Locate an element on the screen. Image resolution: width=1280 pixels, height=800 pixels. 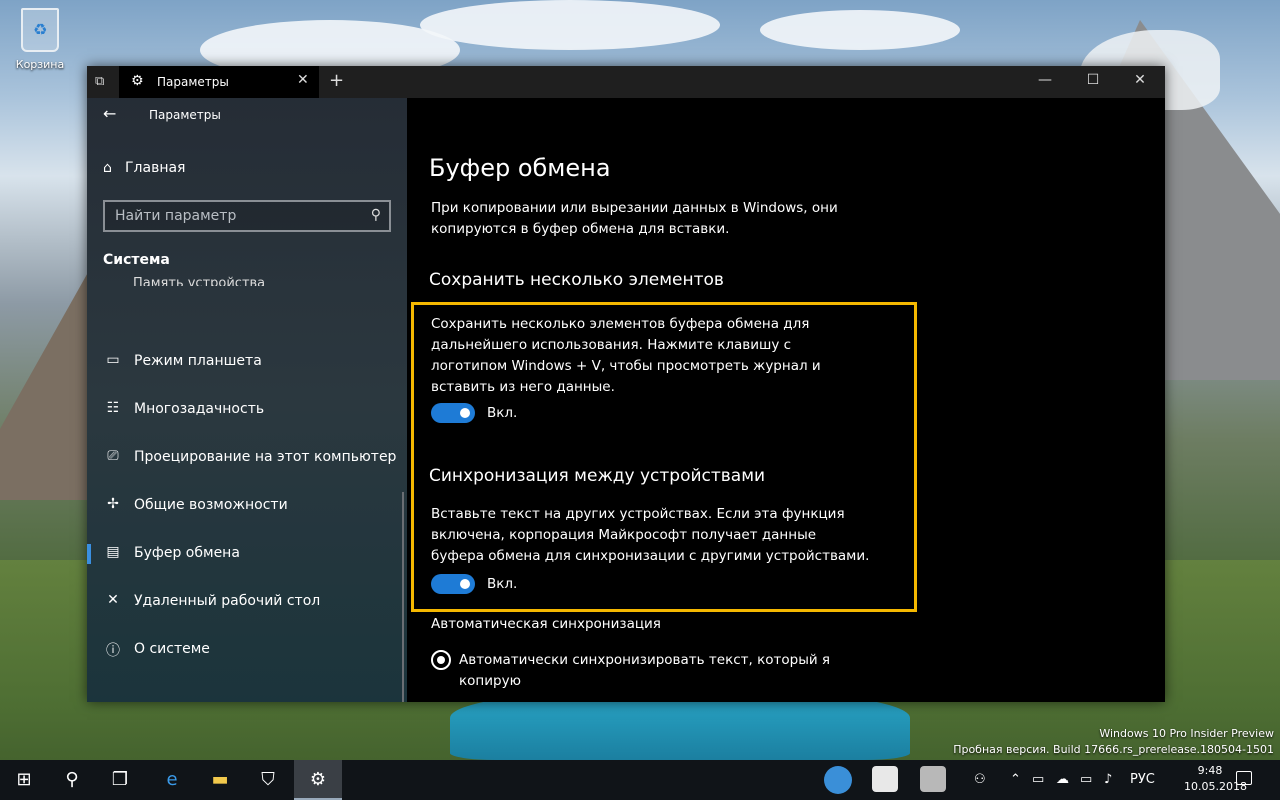
sidebar-item-projecting: ⎚ Проецирование на этот компьютер is located at coordinates (253, 458).